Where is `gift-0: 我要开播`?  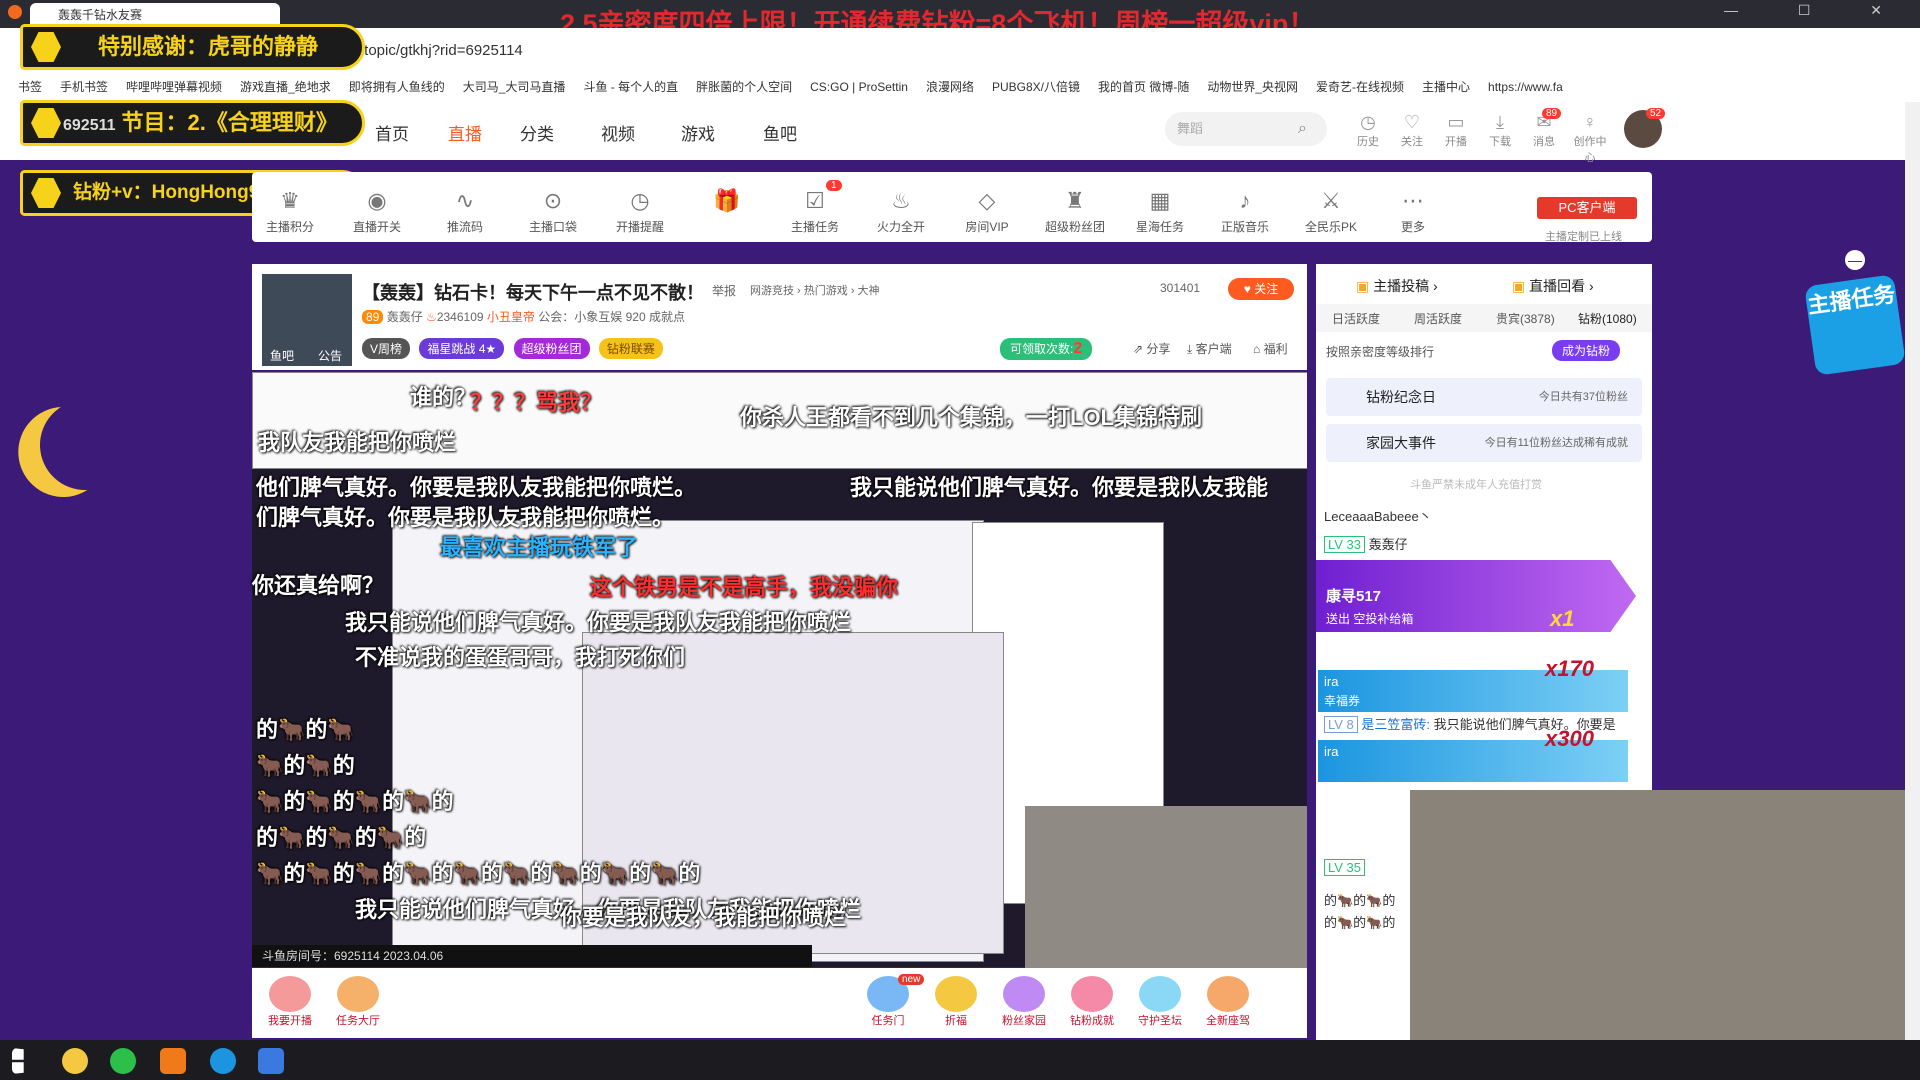
gift-0: 我要开播 is located at coordinates (290, 1002).